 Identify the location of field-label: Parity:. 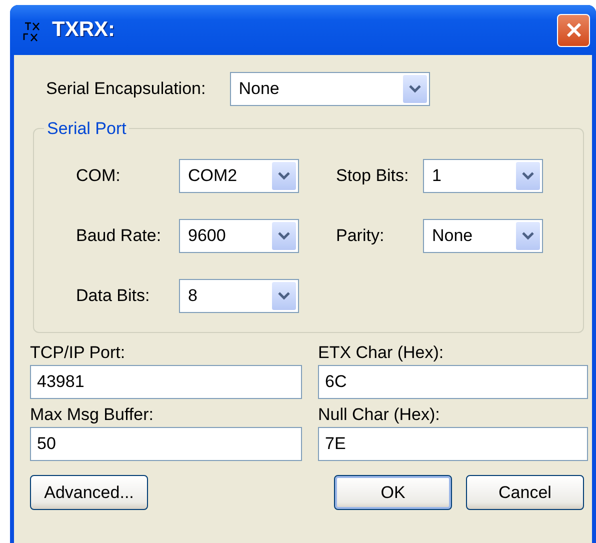
(361, 236).